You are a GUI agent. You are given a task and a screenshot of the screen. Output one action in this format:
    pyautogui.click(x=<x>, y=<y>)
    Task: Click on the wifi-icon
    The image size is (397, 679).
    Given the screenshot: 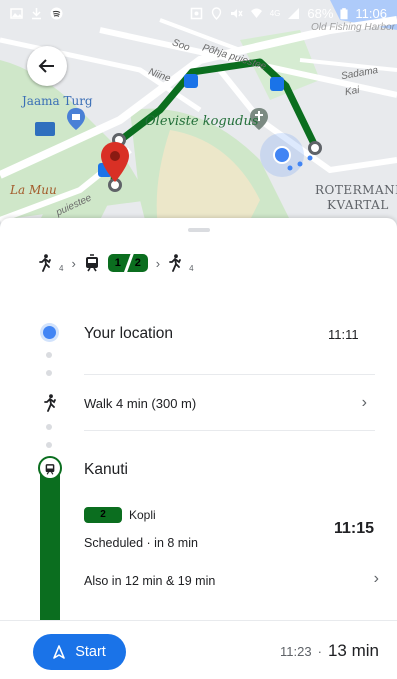 What is the action you would take?
    pyautogui.click(x=256, y=13)
    